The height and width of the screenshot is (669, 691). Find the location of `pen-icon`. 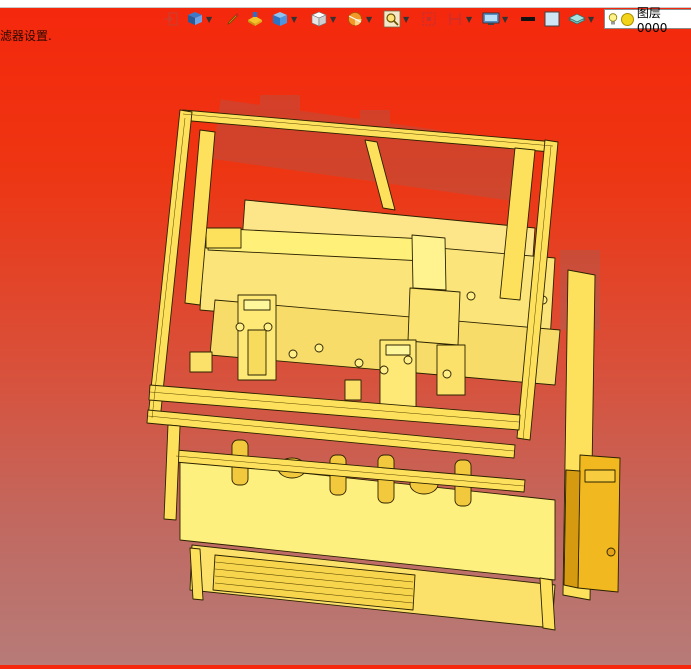

pen-icon is located at coordinates (233, 19).